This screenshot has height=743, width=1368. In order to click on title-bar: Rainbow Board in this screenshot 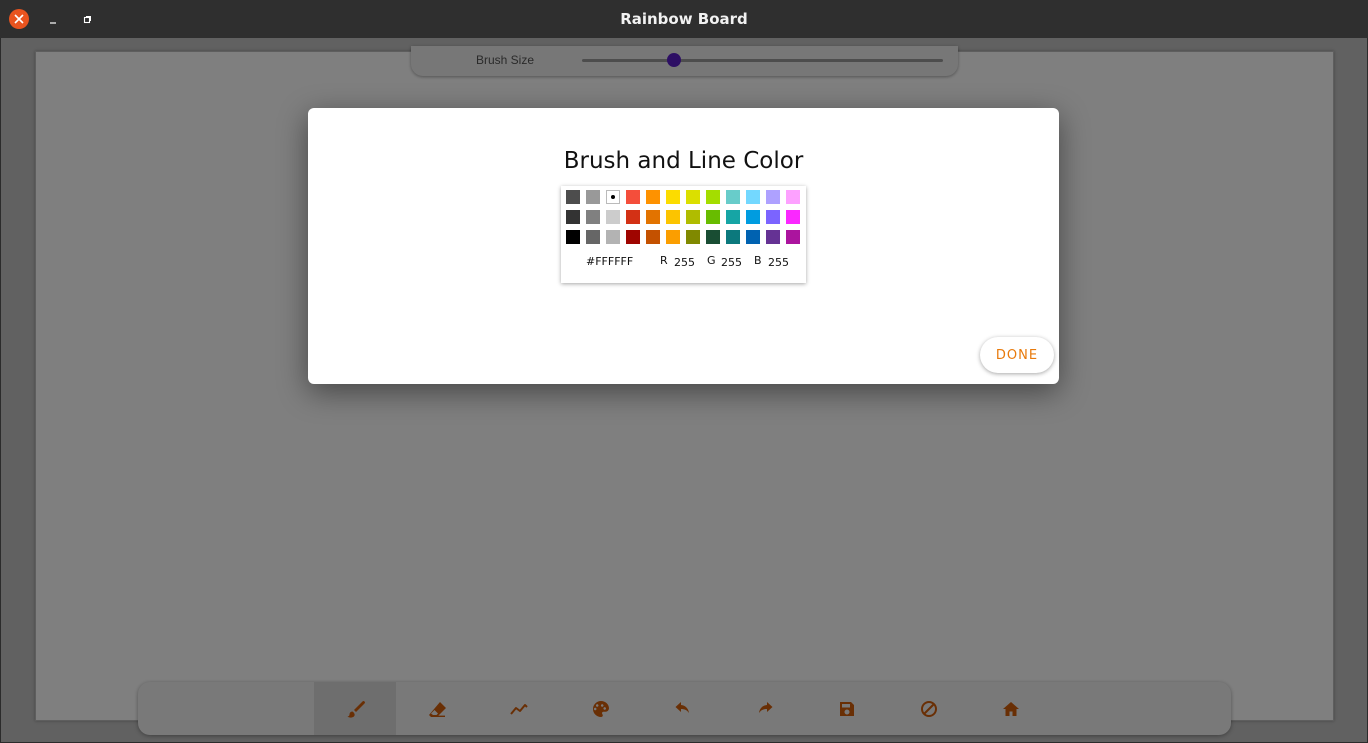, I will do `click(684, 19)`.